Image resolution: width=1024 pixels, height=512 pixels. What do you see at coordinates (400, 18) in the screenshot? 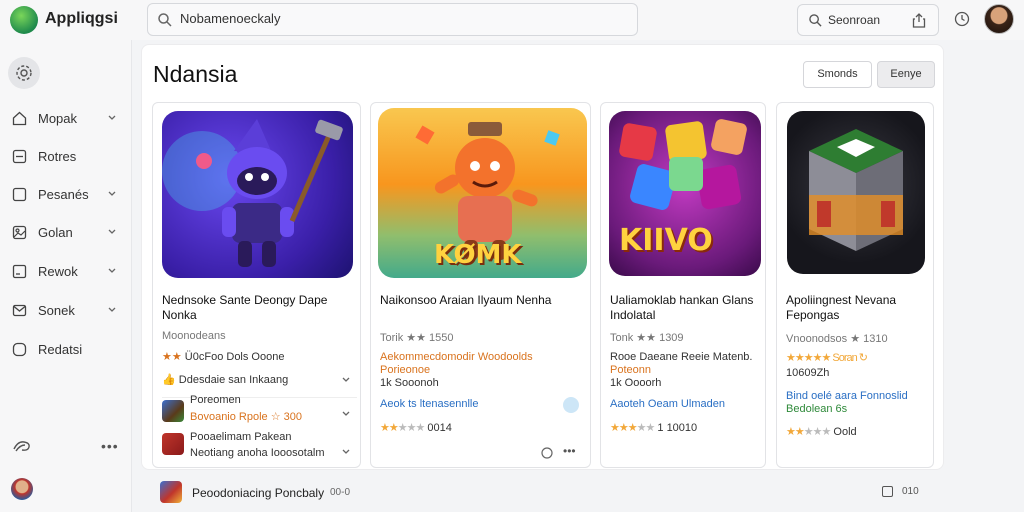
I see `search-input` at bounding box center [400, 18].